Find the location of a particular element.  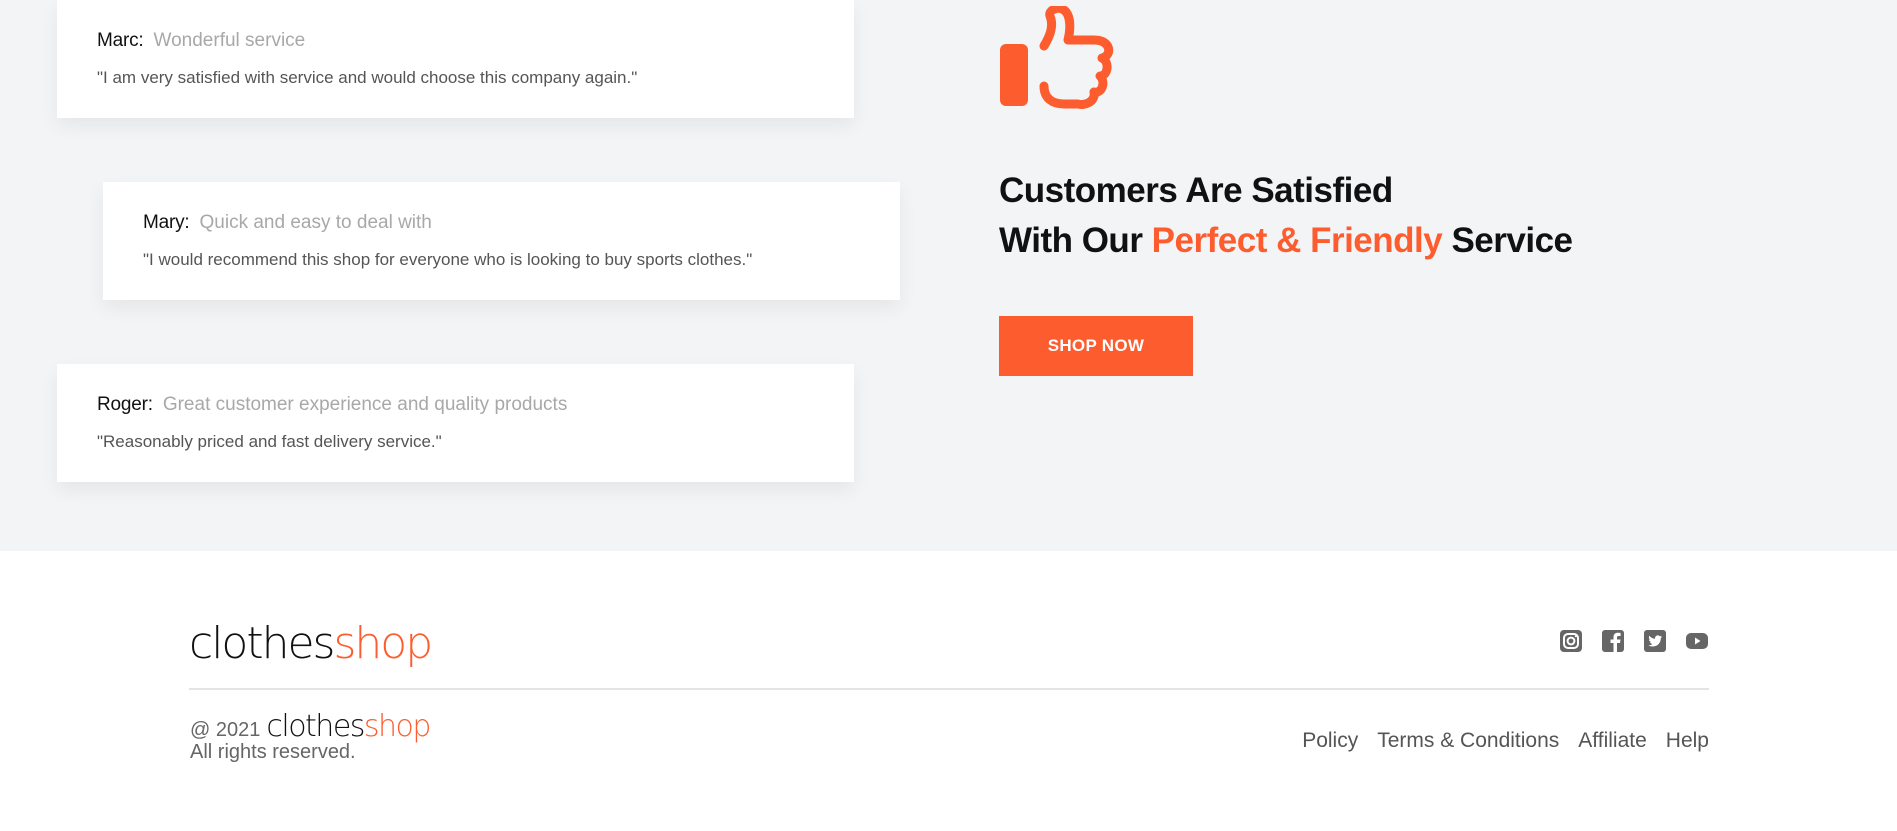

thumbs-up-icon is located at coordinates (1057, 57).